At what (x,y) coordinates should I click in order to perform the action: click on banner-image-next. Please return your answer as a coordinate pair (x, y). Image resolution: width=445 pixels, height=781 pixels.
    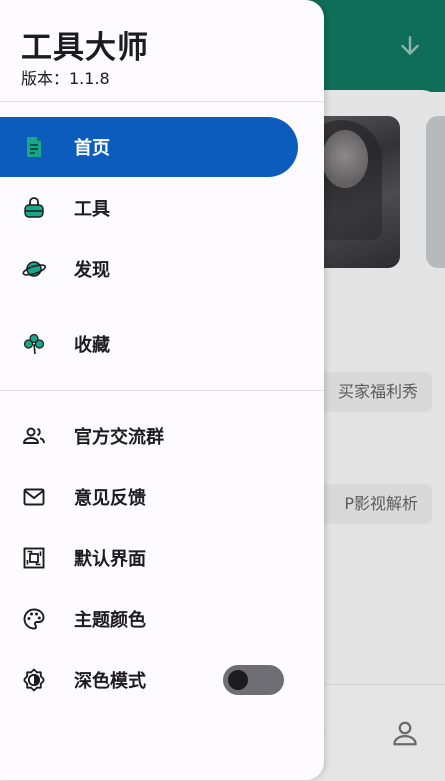
    Looking at the image, I should click on (435, 192).